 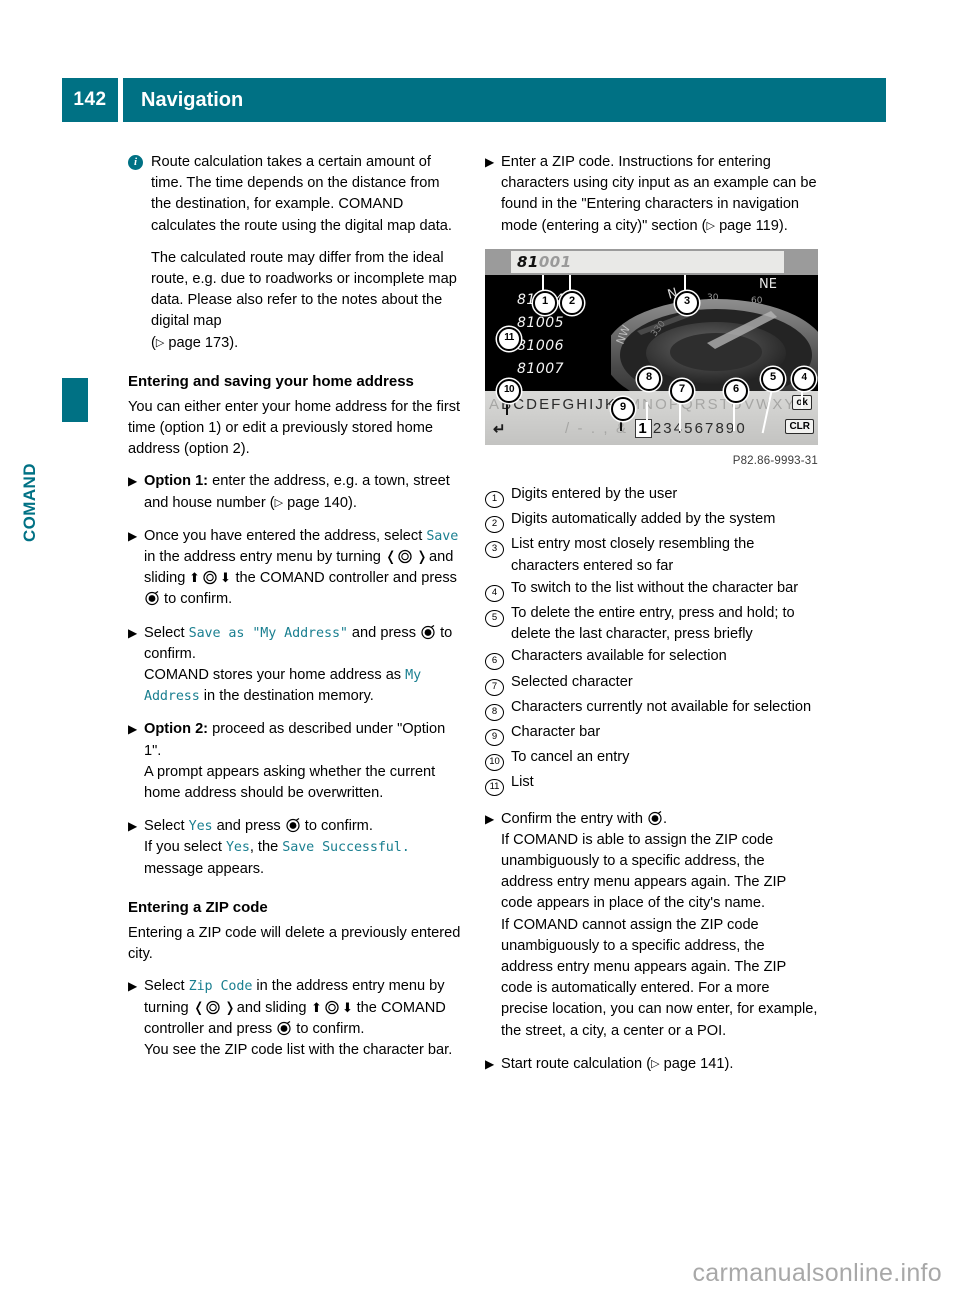 What do you see at coordinates (694, 1063) in the screenshot?
I see `page-ref-141: page 141` at bounding box center [694, 1063].